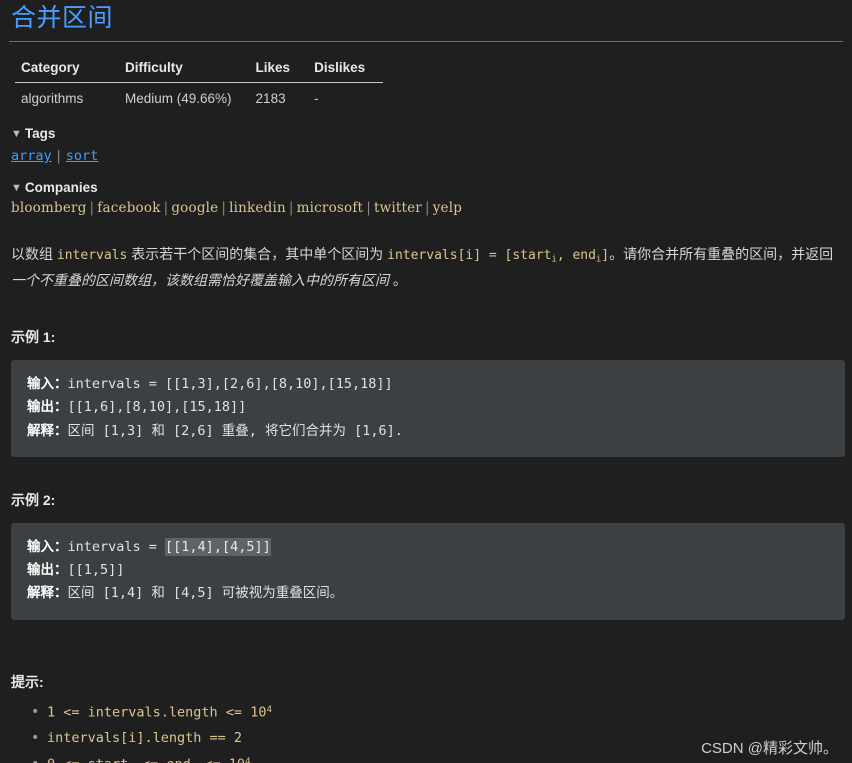  I want to click on desc-text-2: 表示若干个区间的集合，其中单个区间为, so click(257, 254).